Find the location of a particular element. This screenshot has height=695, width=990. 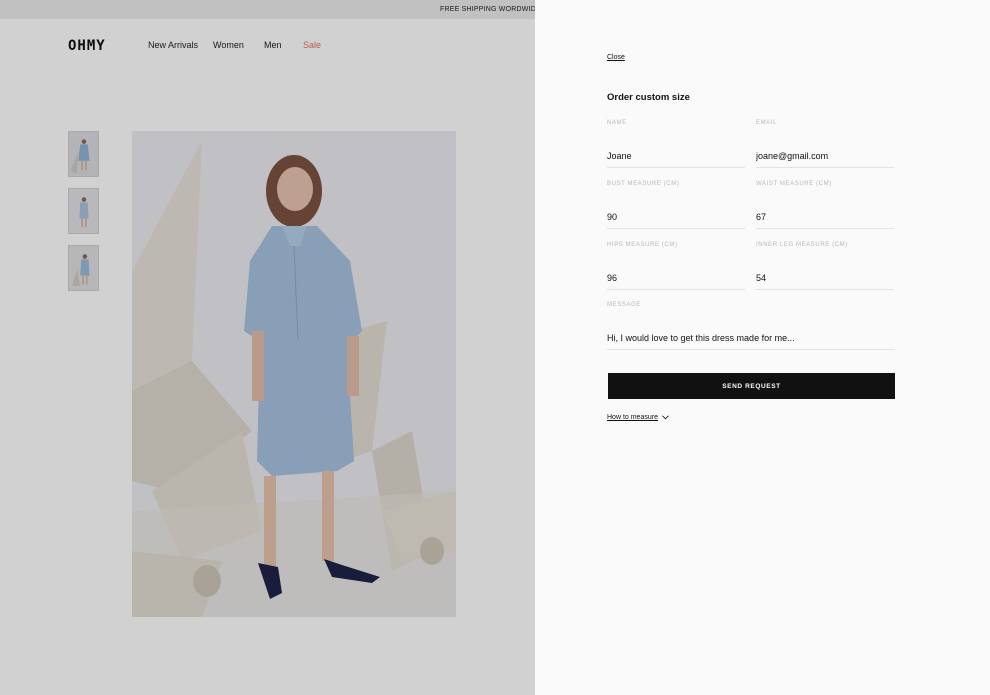

message-field-group: MESSAGE is located at coordinates (751, 326).